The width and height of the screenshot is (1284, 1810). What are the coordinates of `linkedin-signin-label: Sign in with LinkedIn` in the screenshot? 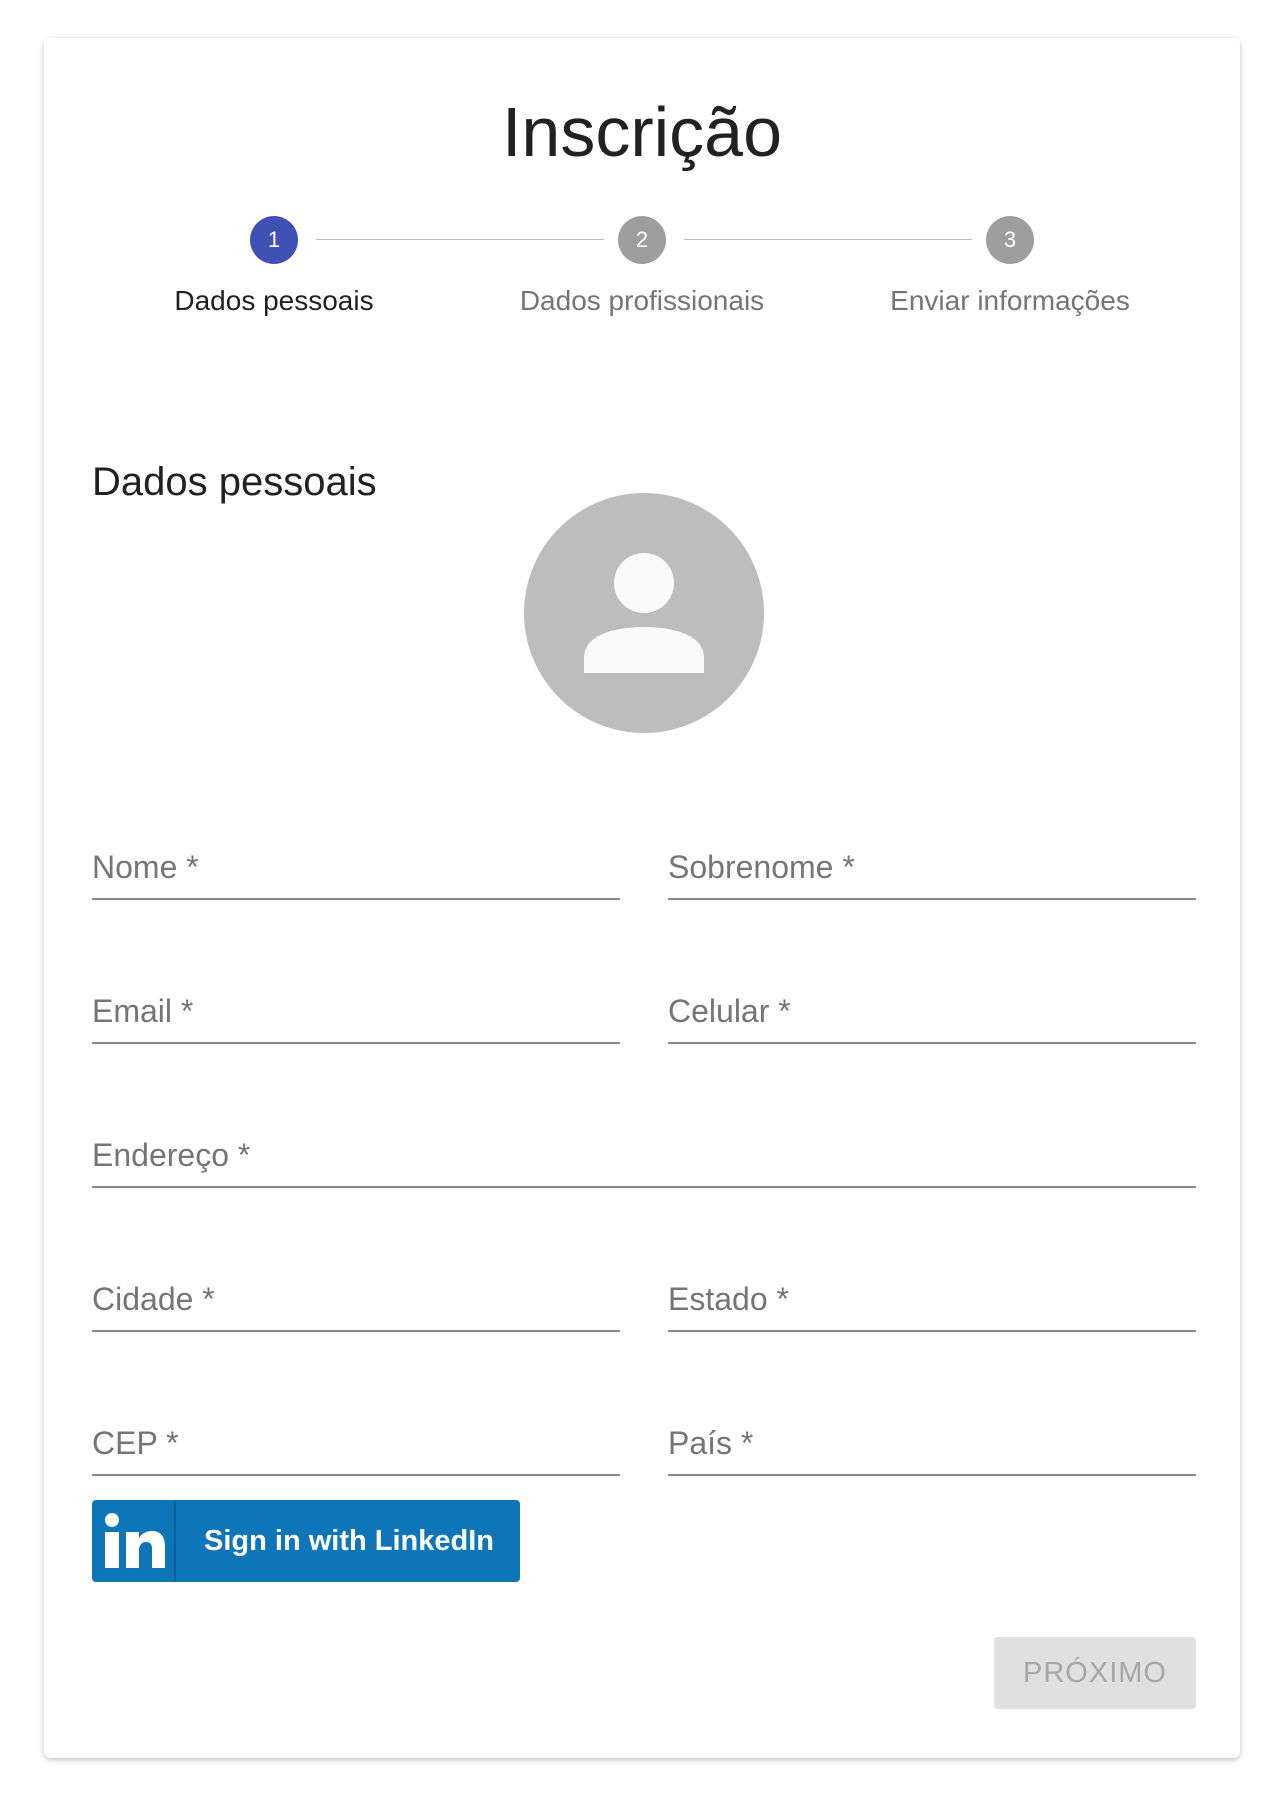 It's located at (349, 1541).